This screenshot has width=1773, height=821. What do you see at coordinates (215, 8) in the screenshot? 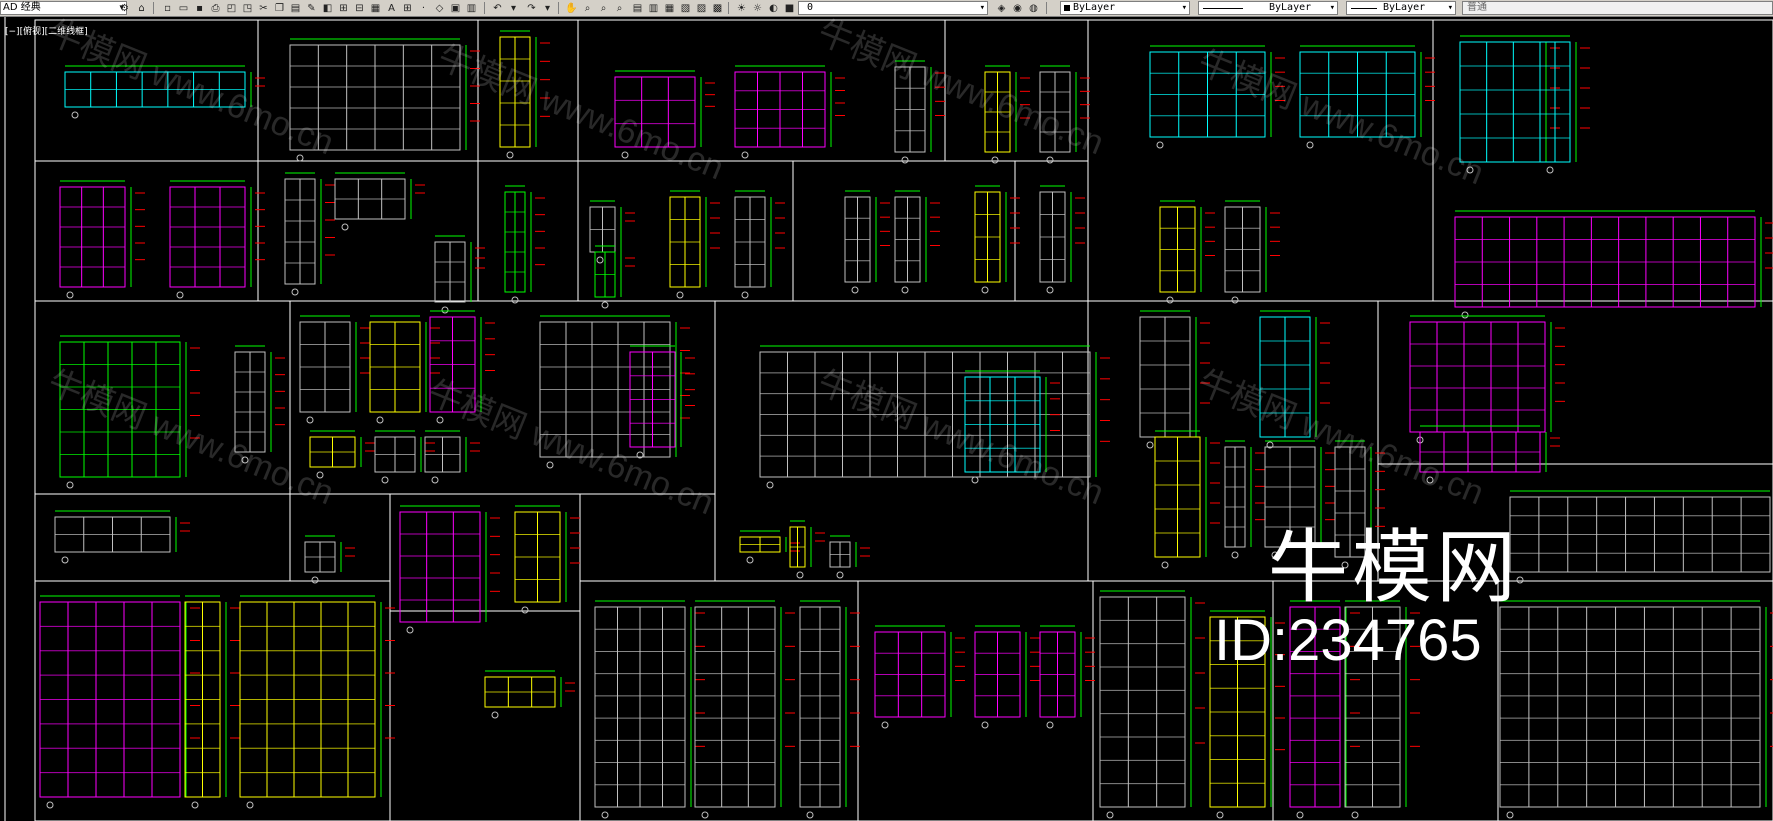
I see `plot-icon: ⎙` at bounding box center [215, 8].